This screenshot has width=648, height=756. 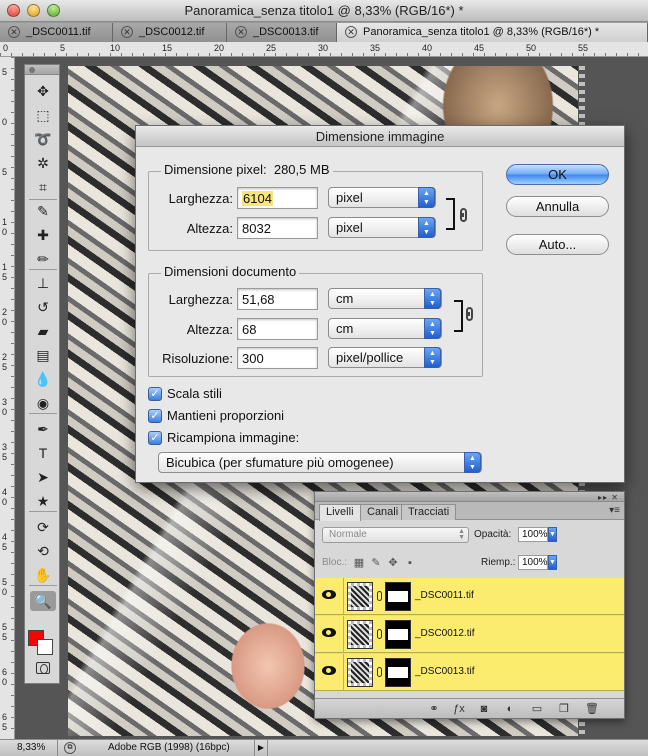 I want to click on brush-tool-icon: ✏, so click(x=43, y=259).